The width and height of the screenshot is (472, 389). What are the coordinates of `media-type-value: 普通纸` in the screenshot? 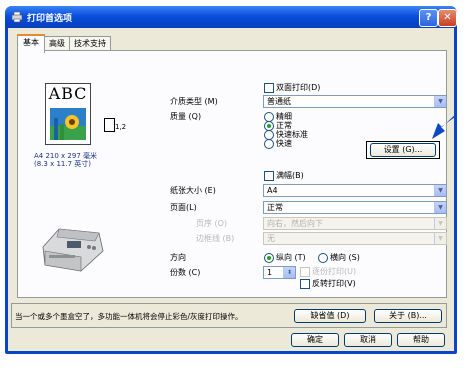 It's located at (279, 101).